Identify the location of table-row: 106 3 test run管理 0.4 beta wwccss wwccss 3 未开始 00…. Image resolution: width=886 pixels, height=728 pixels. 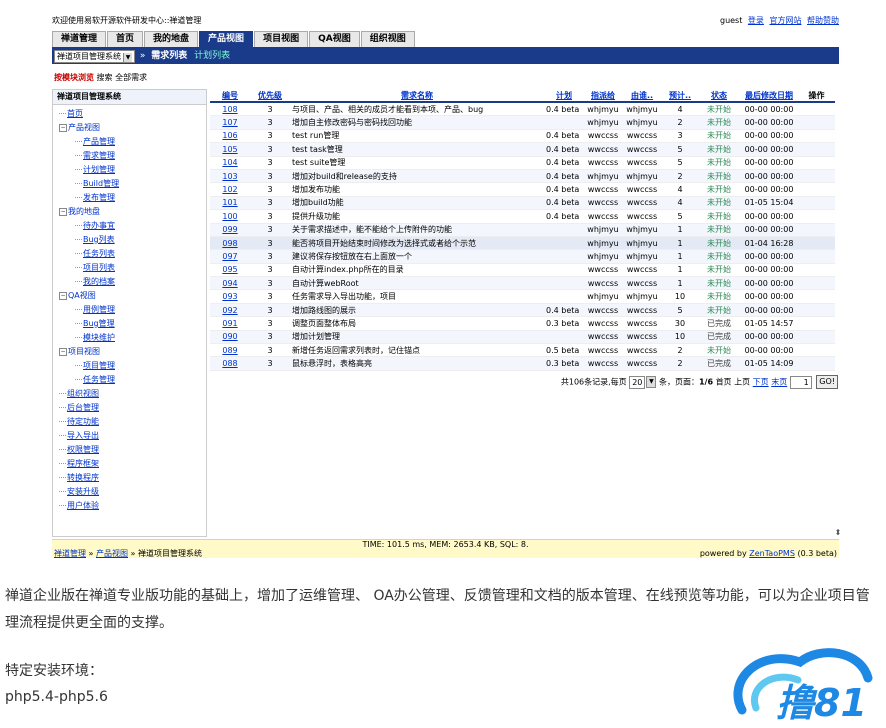
(522, 136).